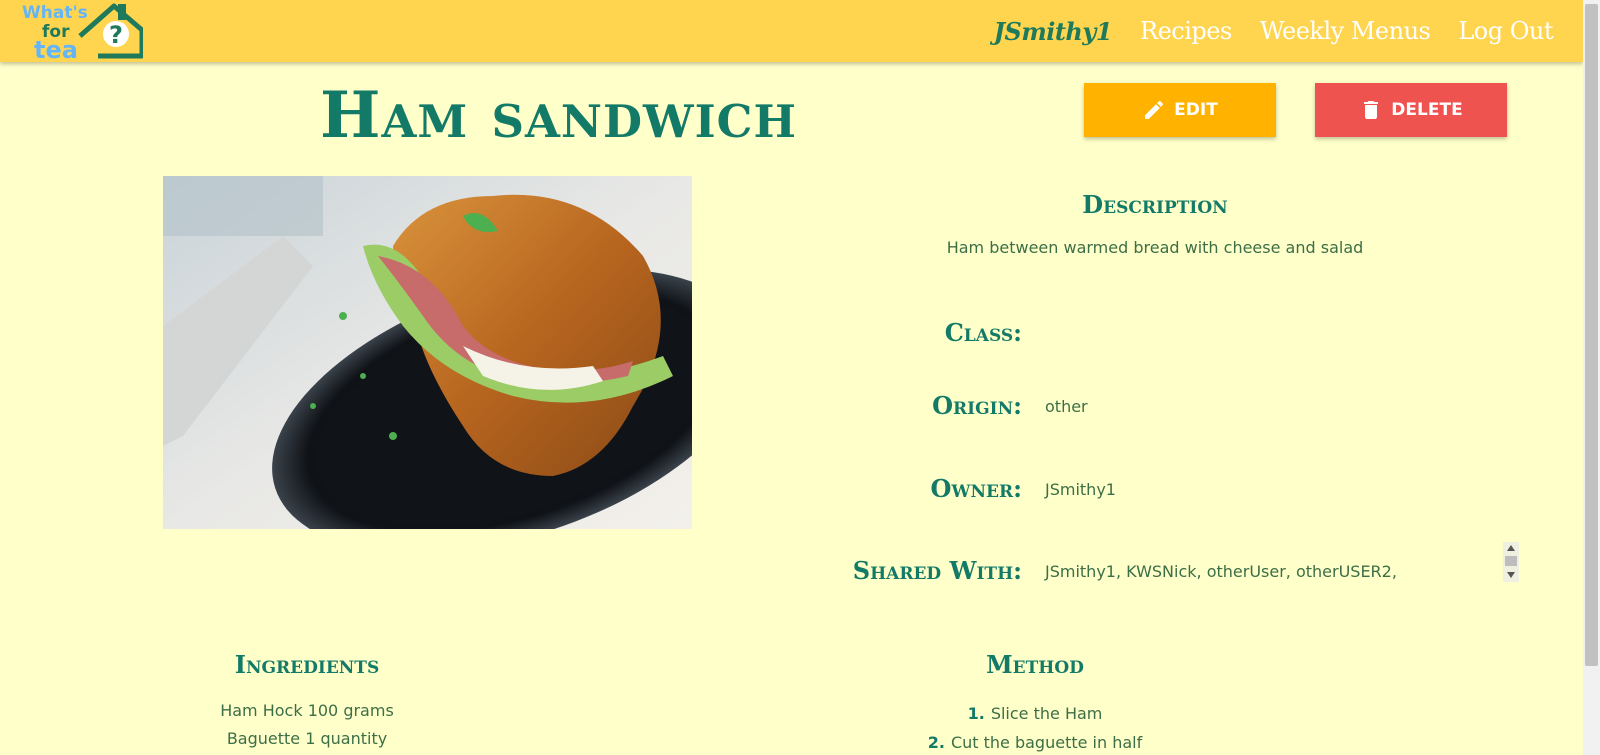 This screenshot has width=1600, height=755. I want to click on delete-button: Delete, so click(1411, 110).